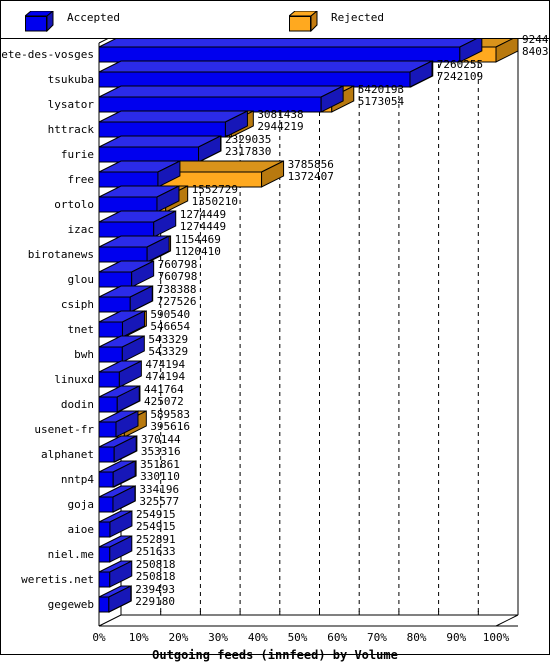  What do you see at coordinates (303, 20) in the screenshot?
I see `rejected-color-swatch-icon` at bounding box center [303, 20].